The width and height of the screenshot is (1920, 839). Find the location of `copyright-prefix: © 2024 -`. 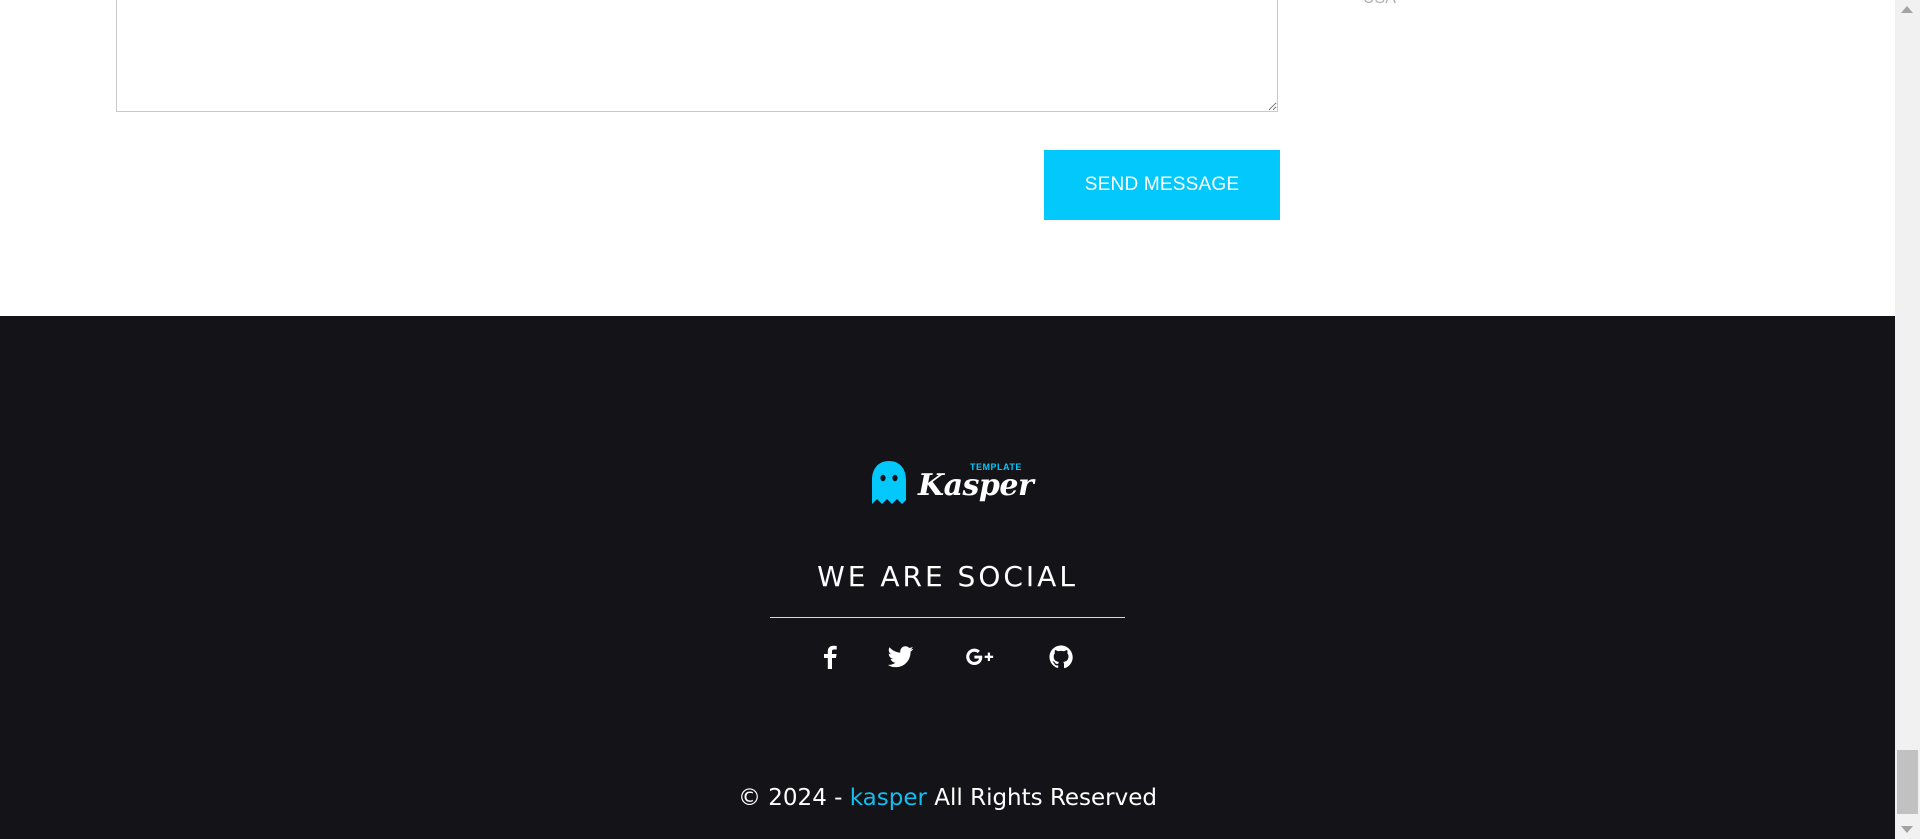

copyright-prefix: © 2024 - is located at coordinates (793, 798).